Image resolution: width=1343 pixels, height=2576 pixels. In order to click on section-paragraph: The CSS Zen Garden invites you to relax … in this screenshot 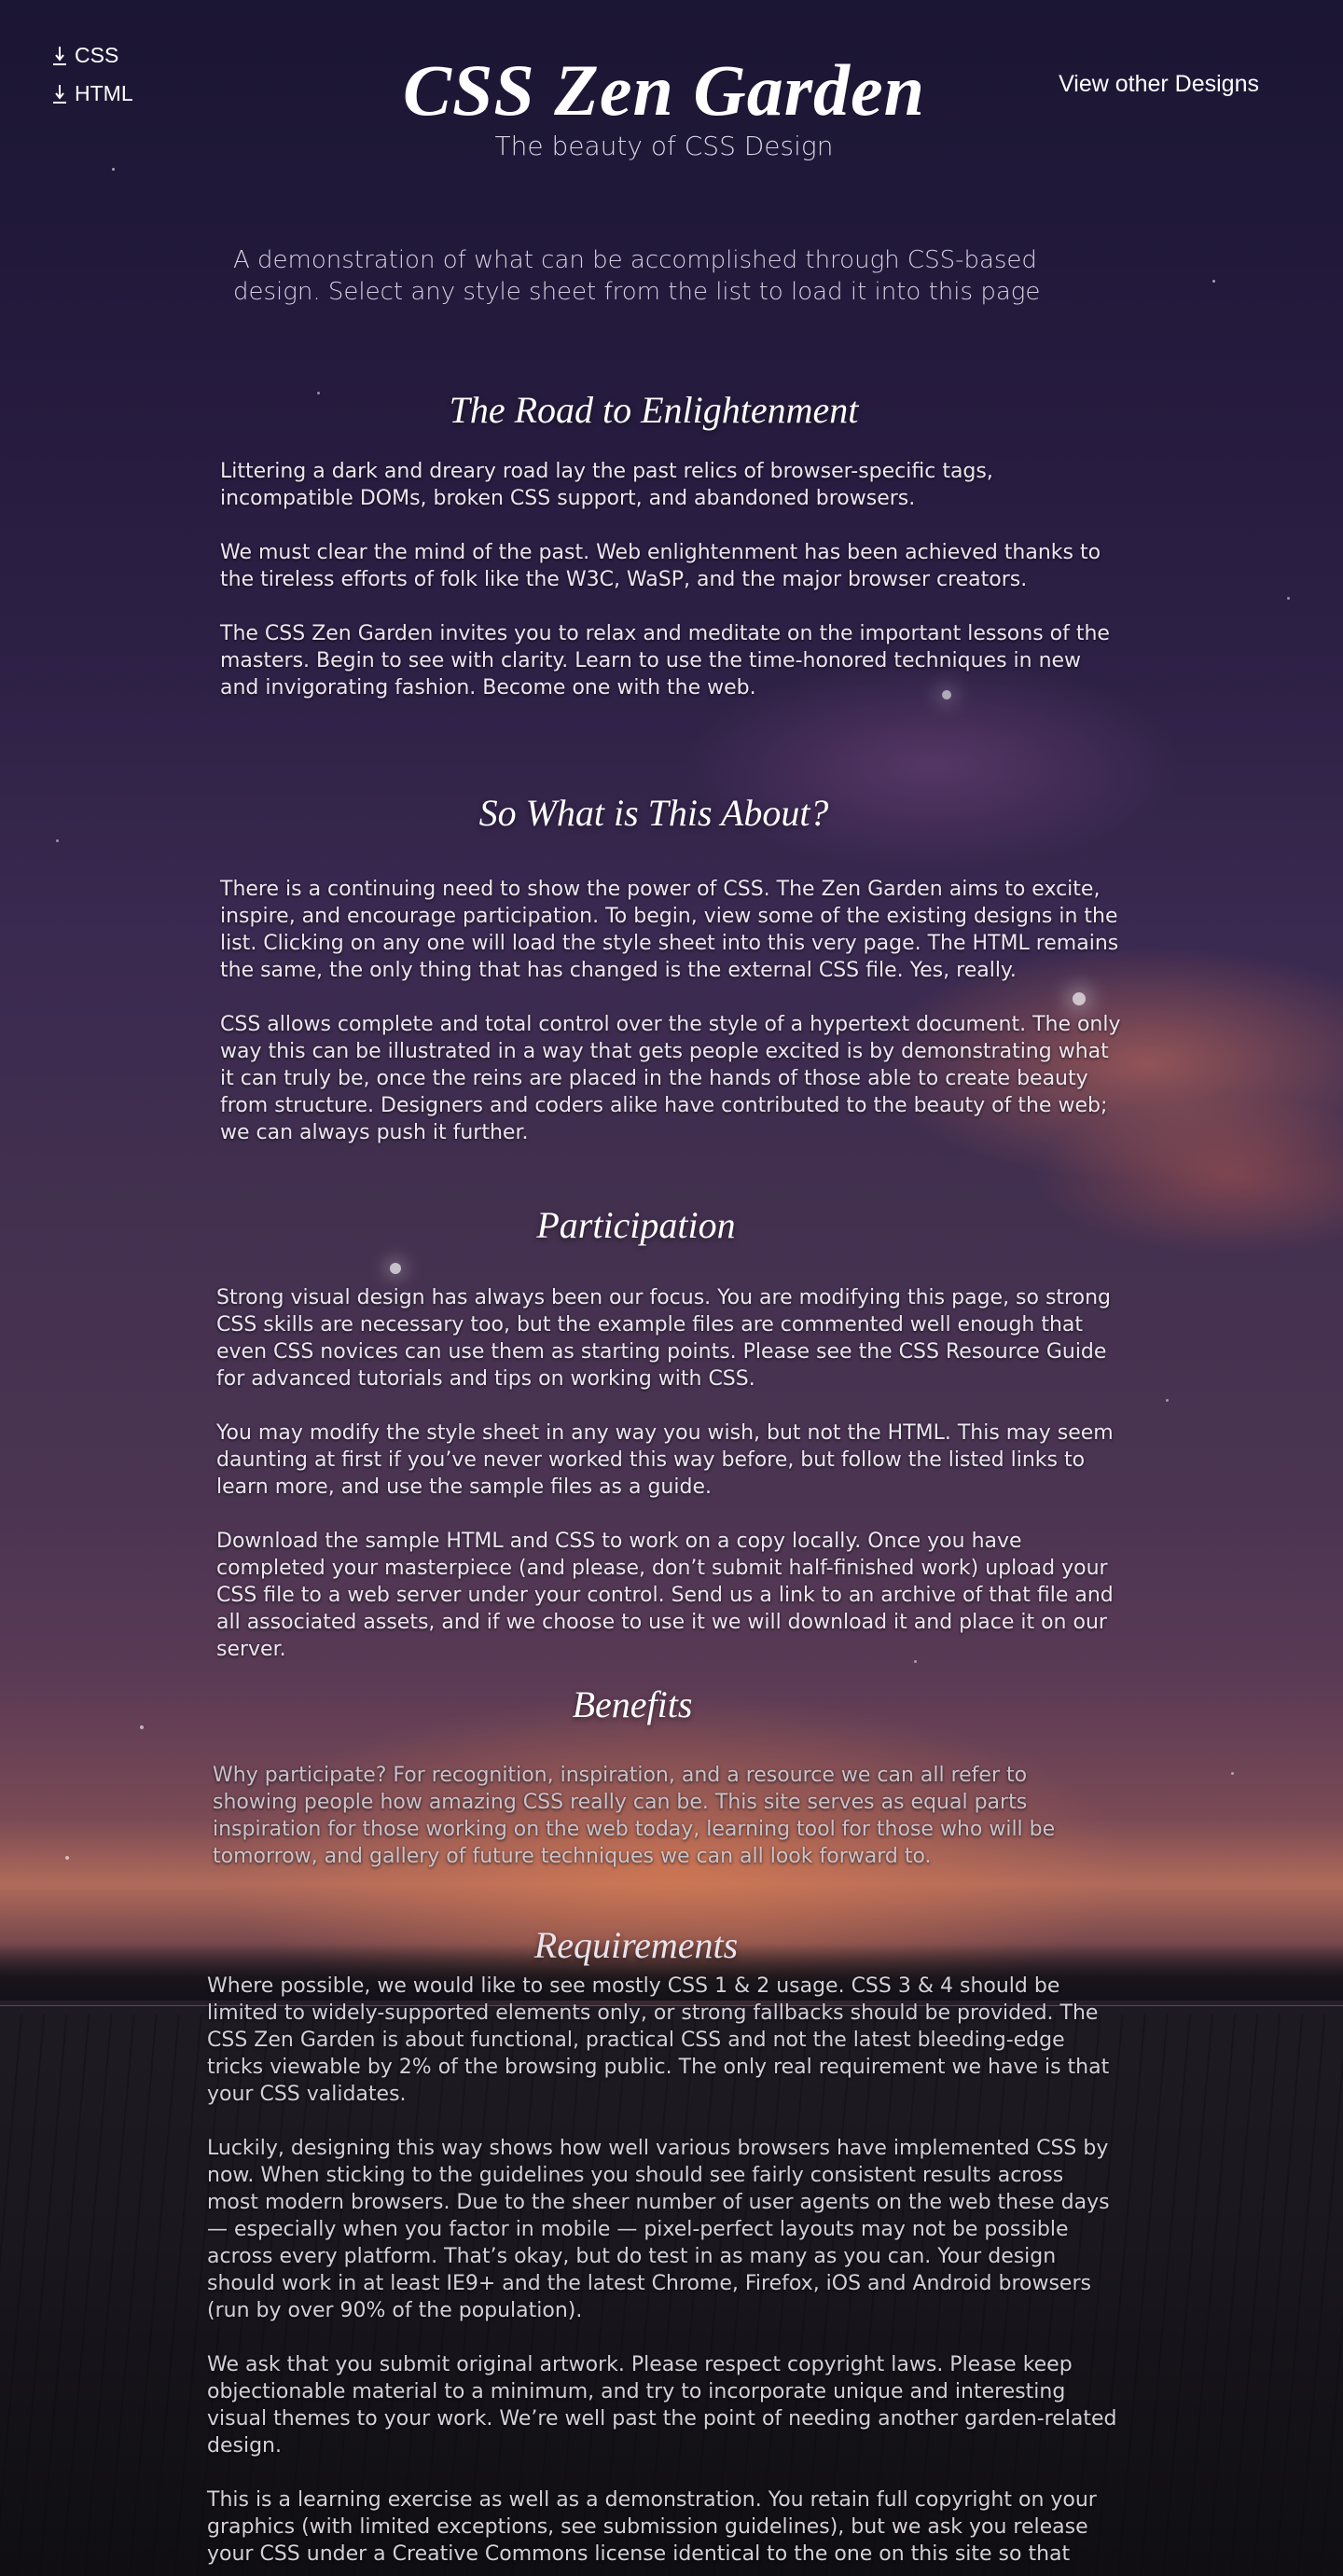, I will do `click(665, 660)`.